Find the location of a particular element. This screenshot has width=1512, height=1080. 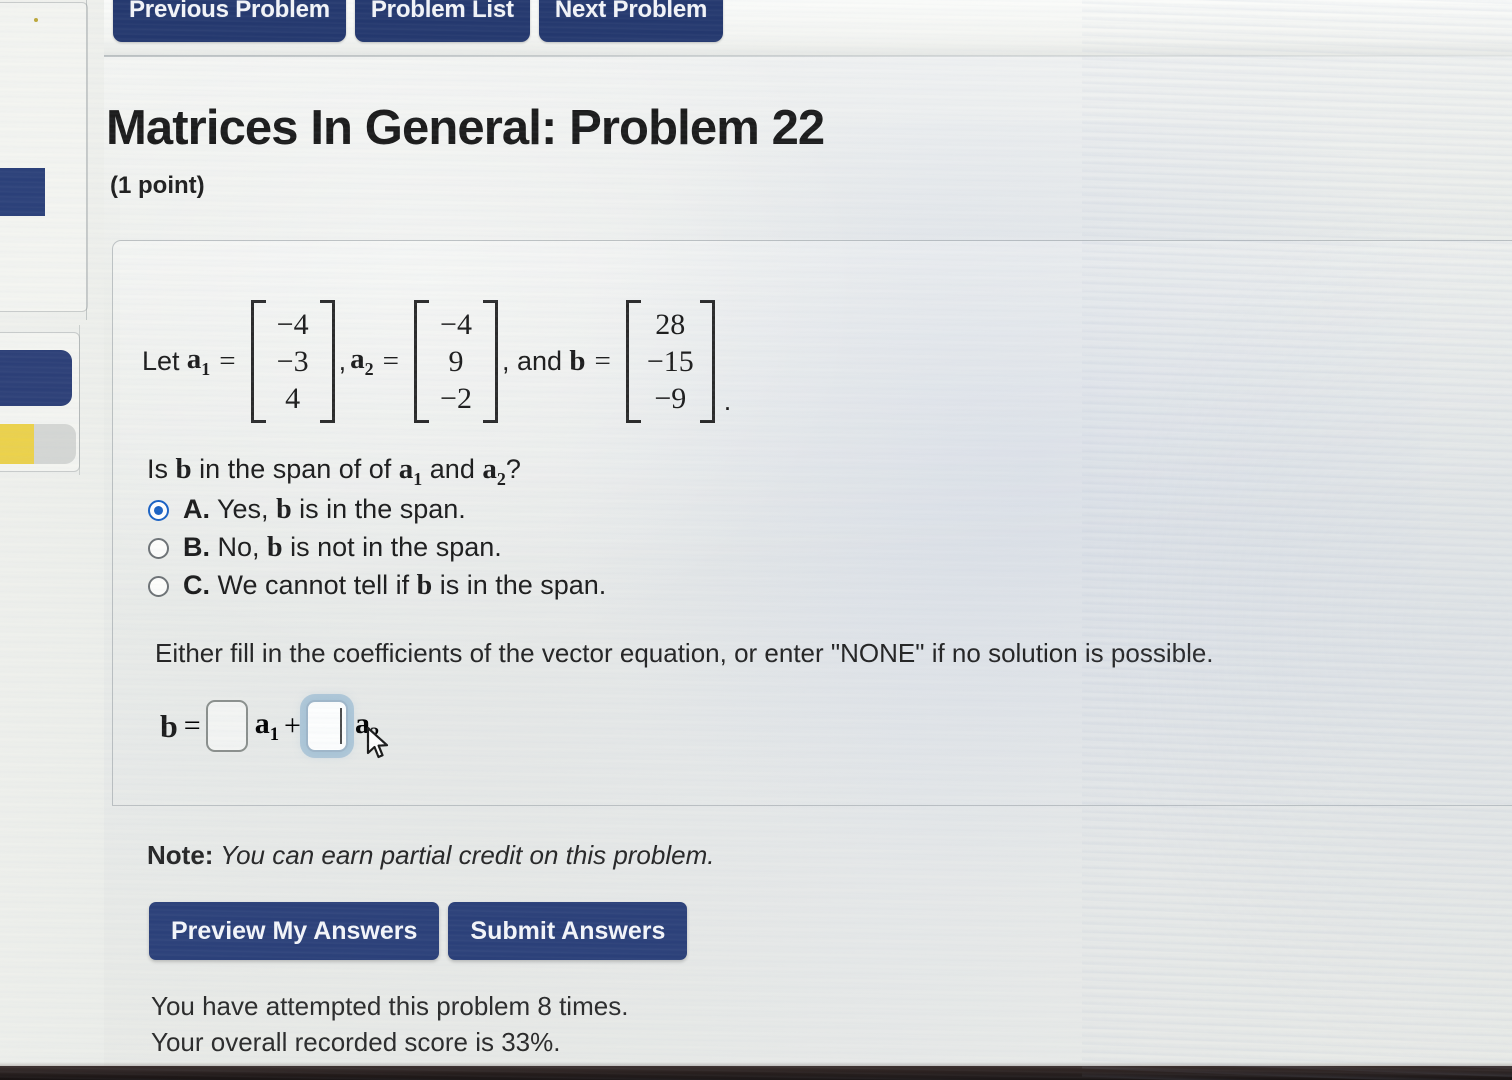

vector-a1-entries: −4 −3 4 is located at coordinates (293, 361).